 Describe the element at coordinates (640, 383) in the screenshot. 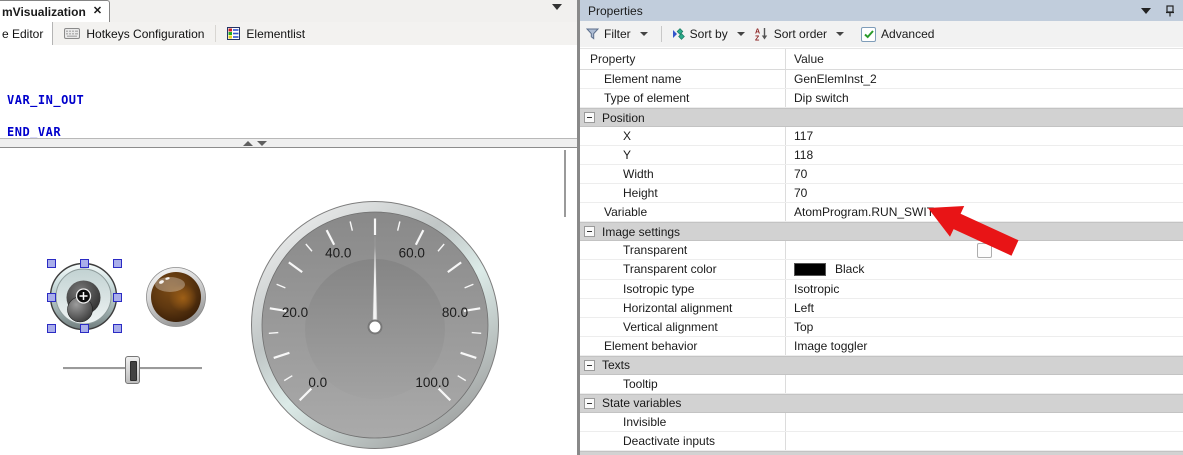

I see `property-label: Tooltip` at that location.